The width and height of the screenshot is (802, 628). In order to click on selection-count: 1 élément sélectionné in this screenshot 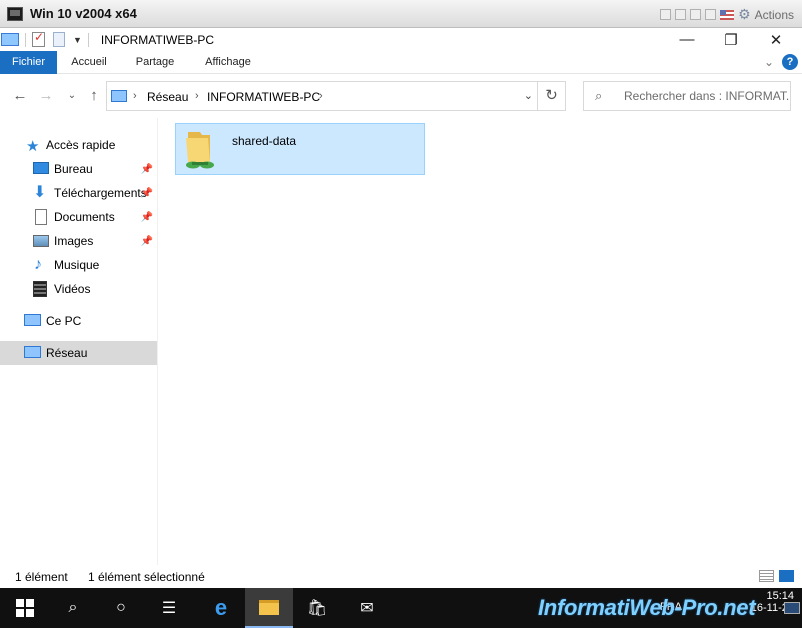, I will do `click(146, 577)`.